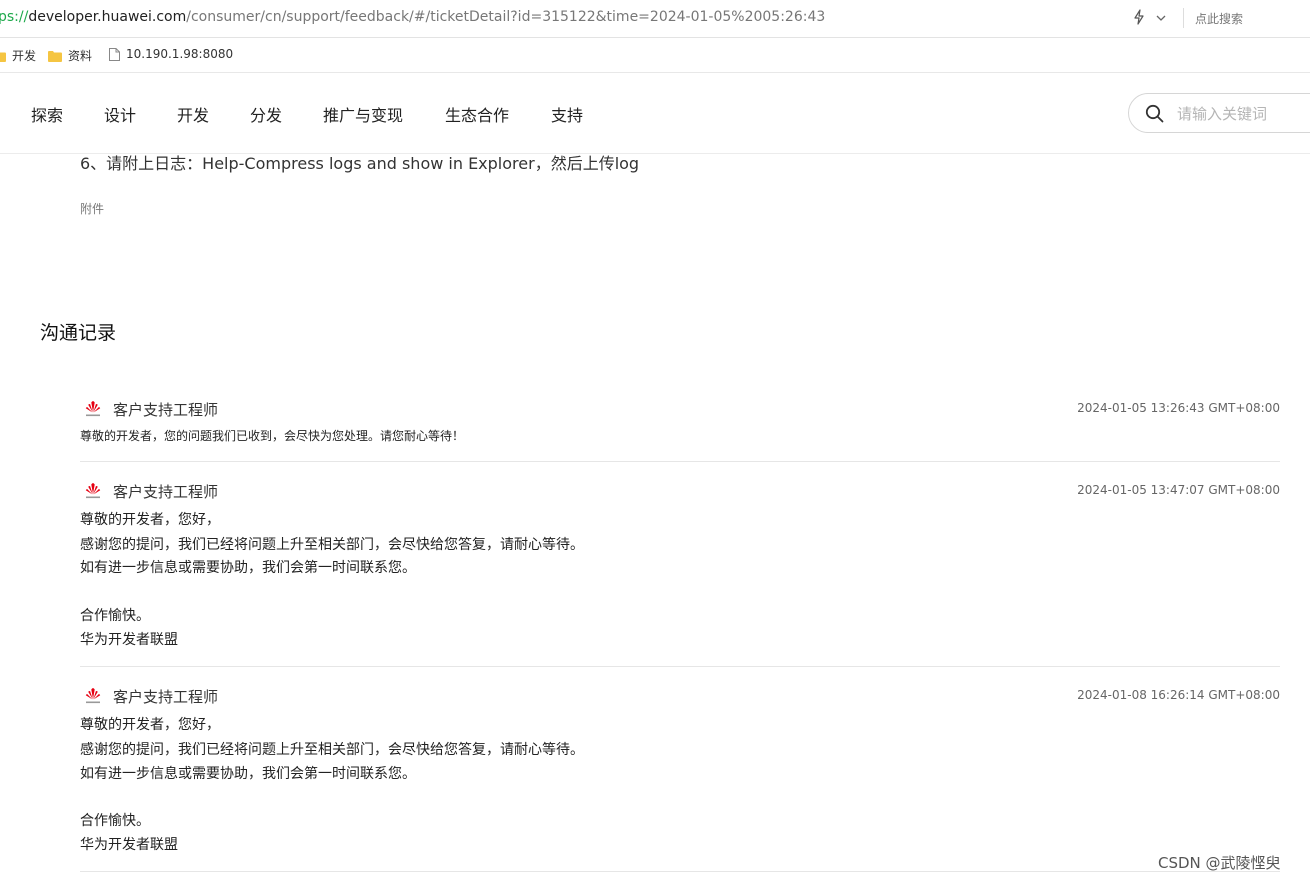 The image size is (1310, 882). What do you see at coordinates (477, 114) in the screenshot?
I see `nav-ecosystem: 生态合作` at bounding box center [477, 114].